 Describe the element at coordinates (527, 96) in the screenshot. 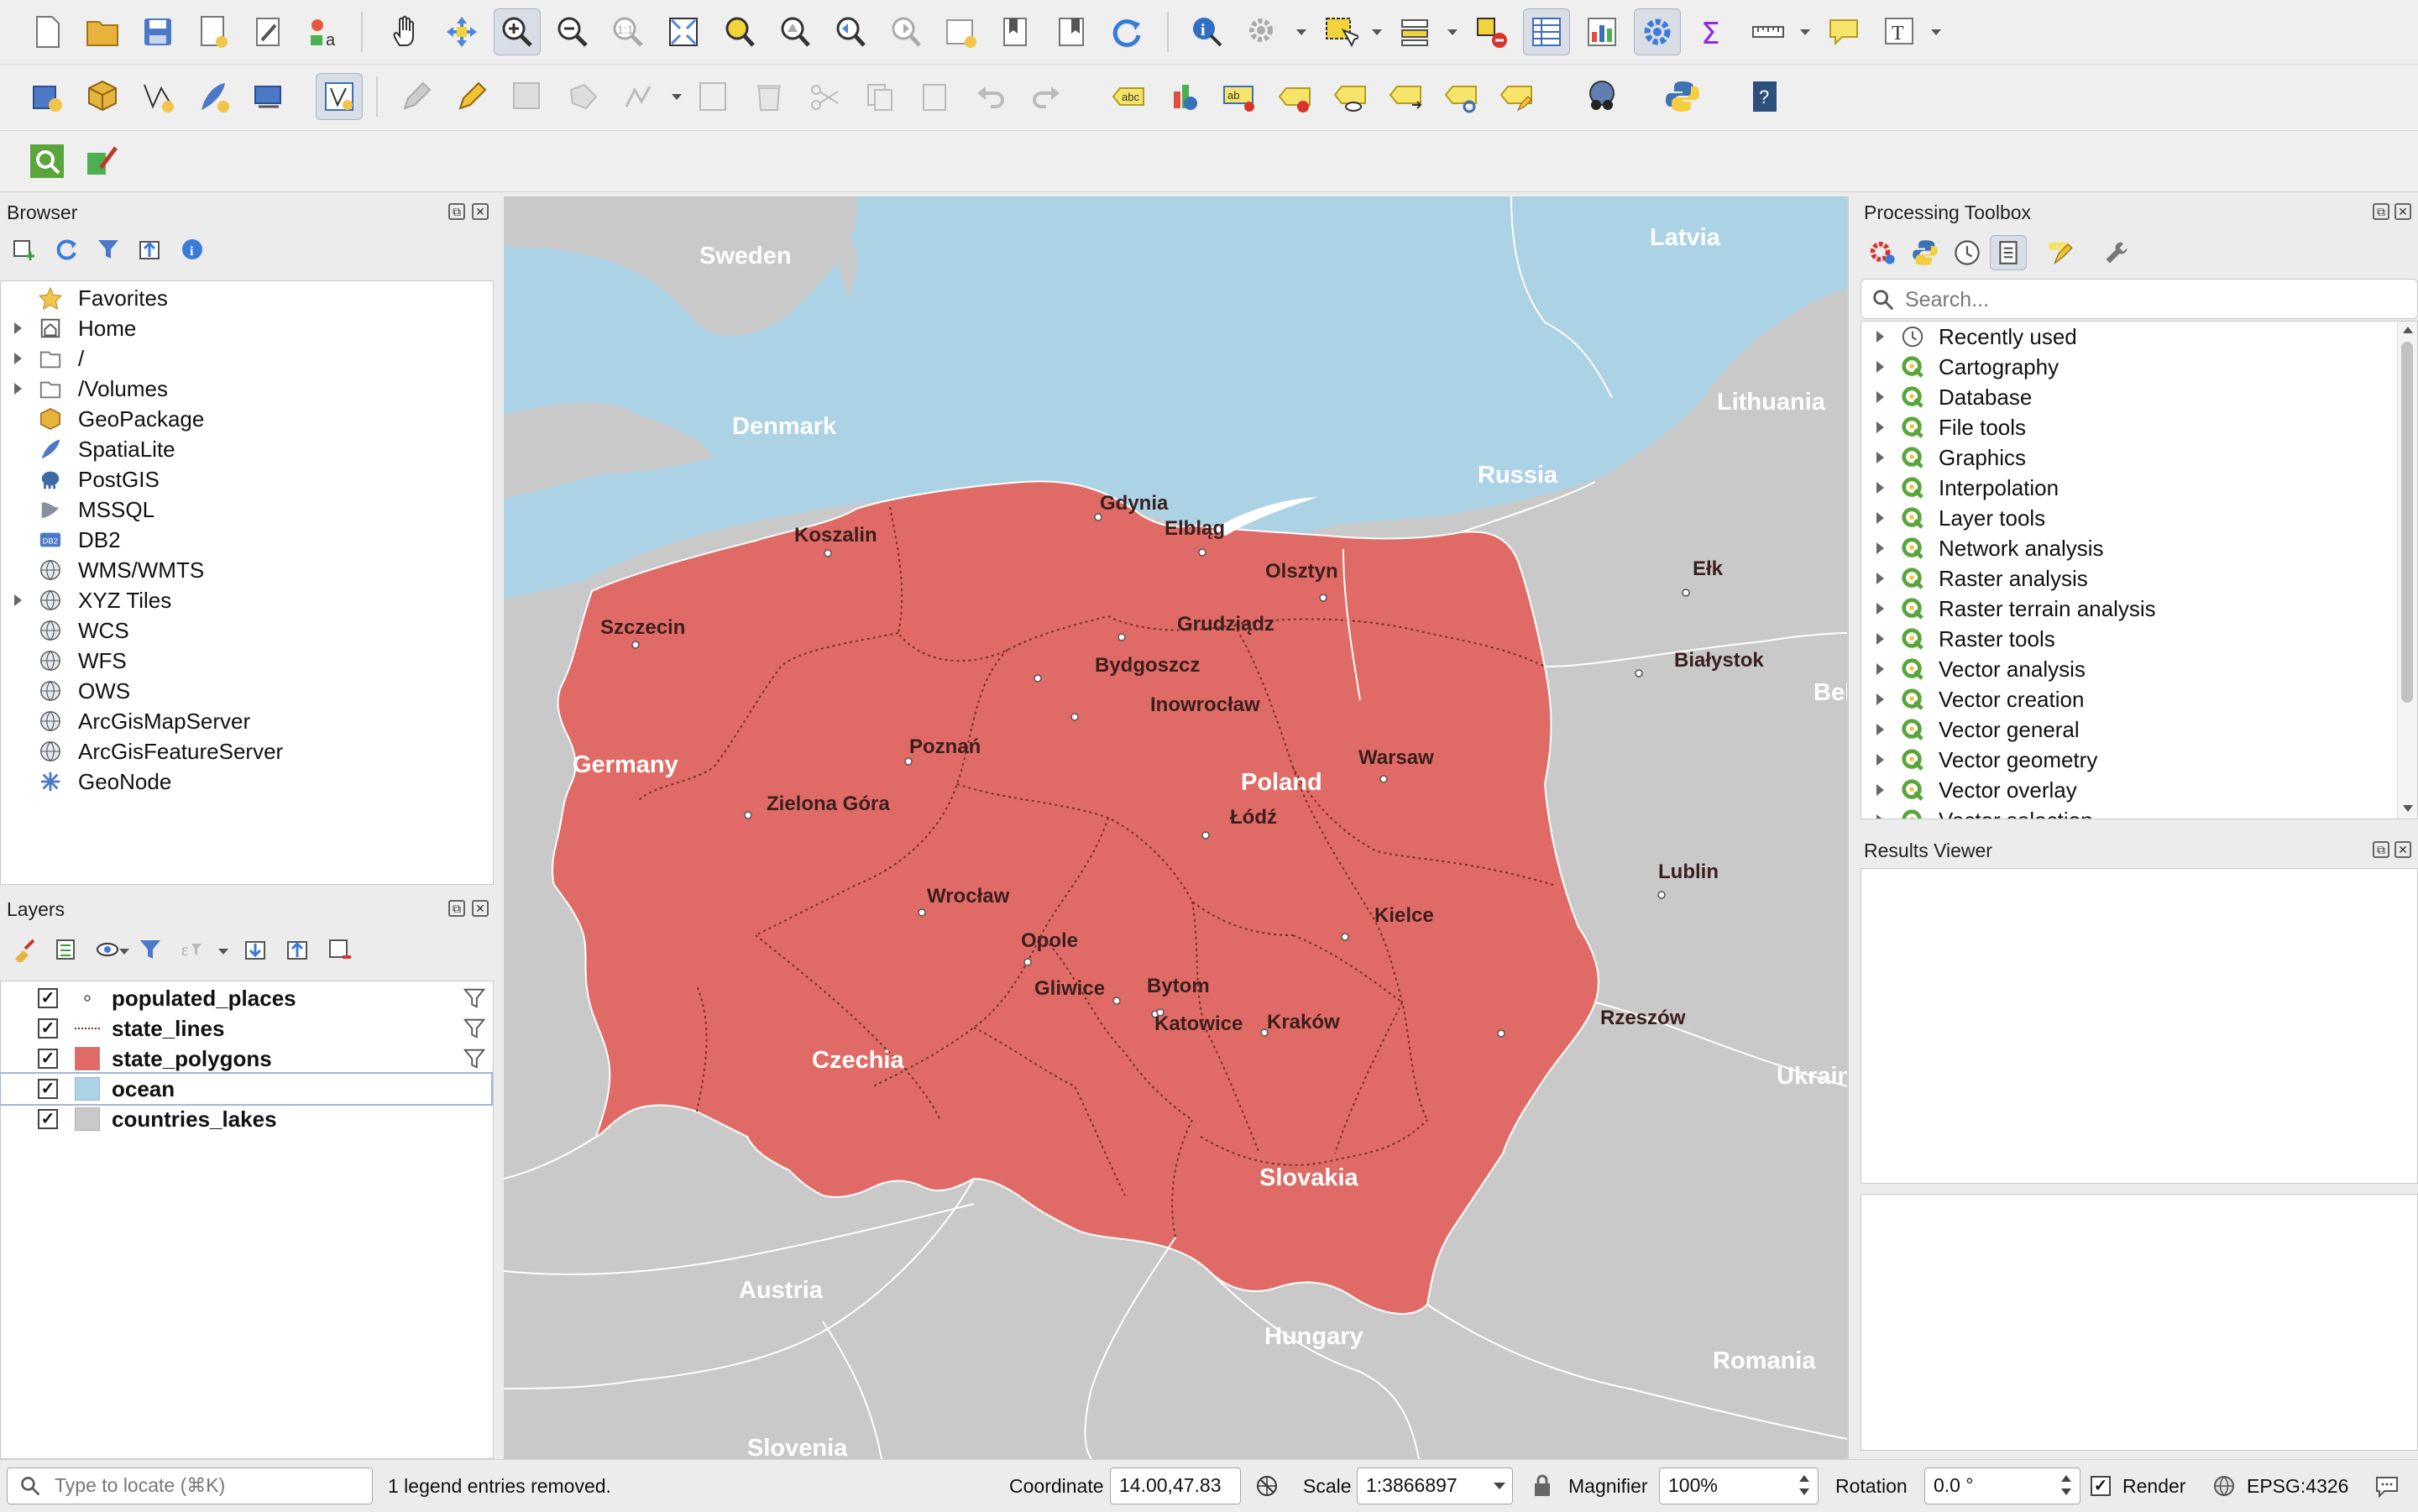

I see `save-edits-button` at that location.